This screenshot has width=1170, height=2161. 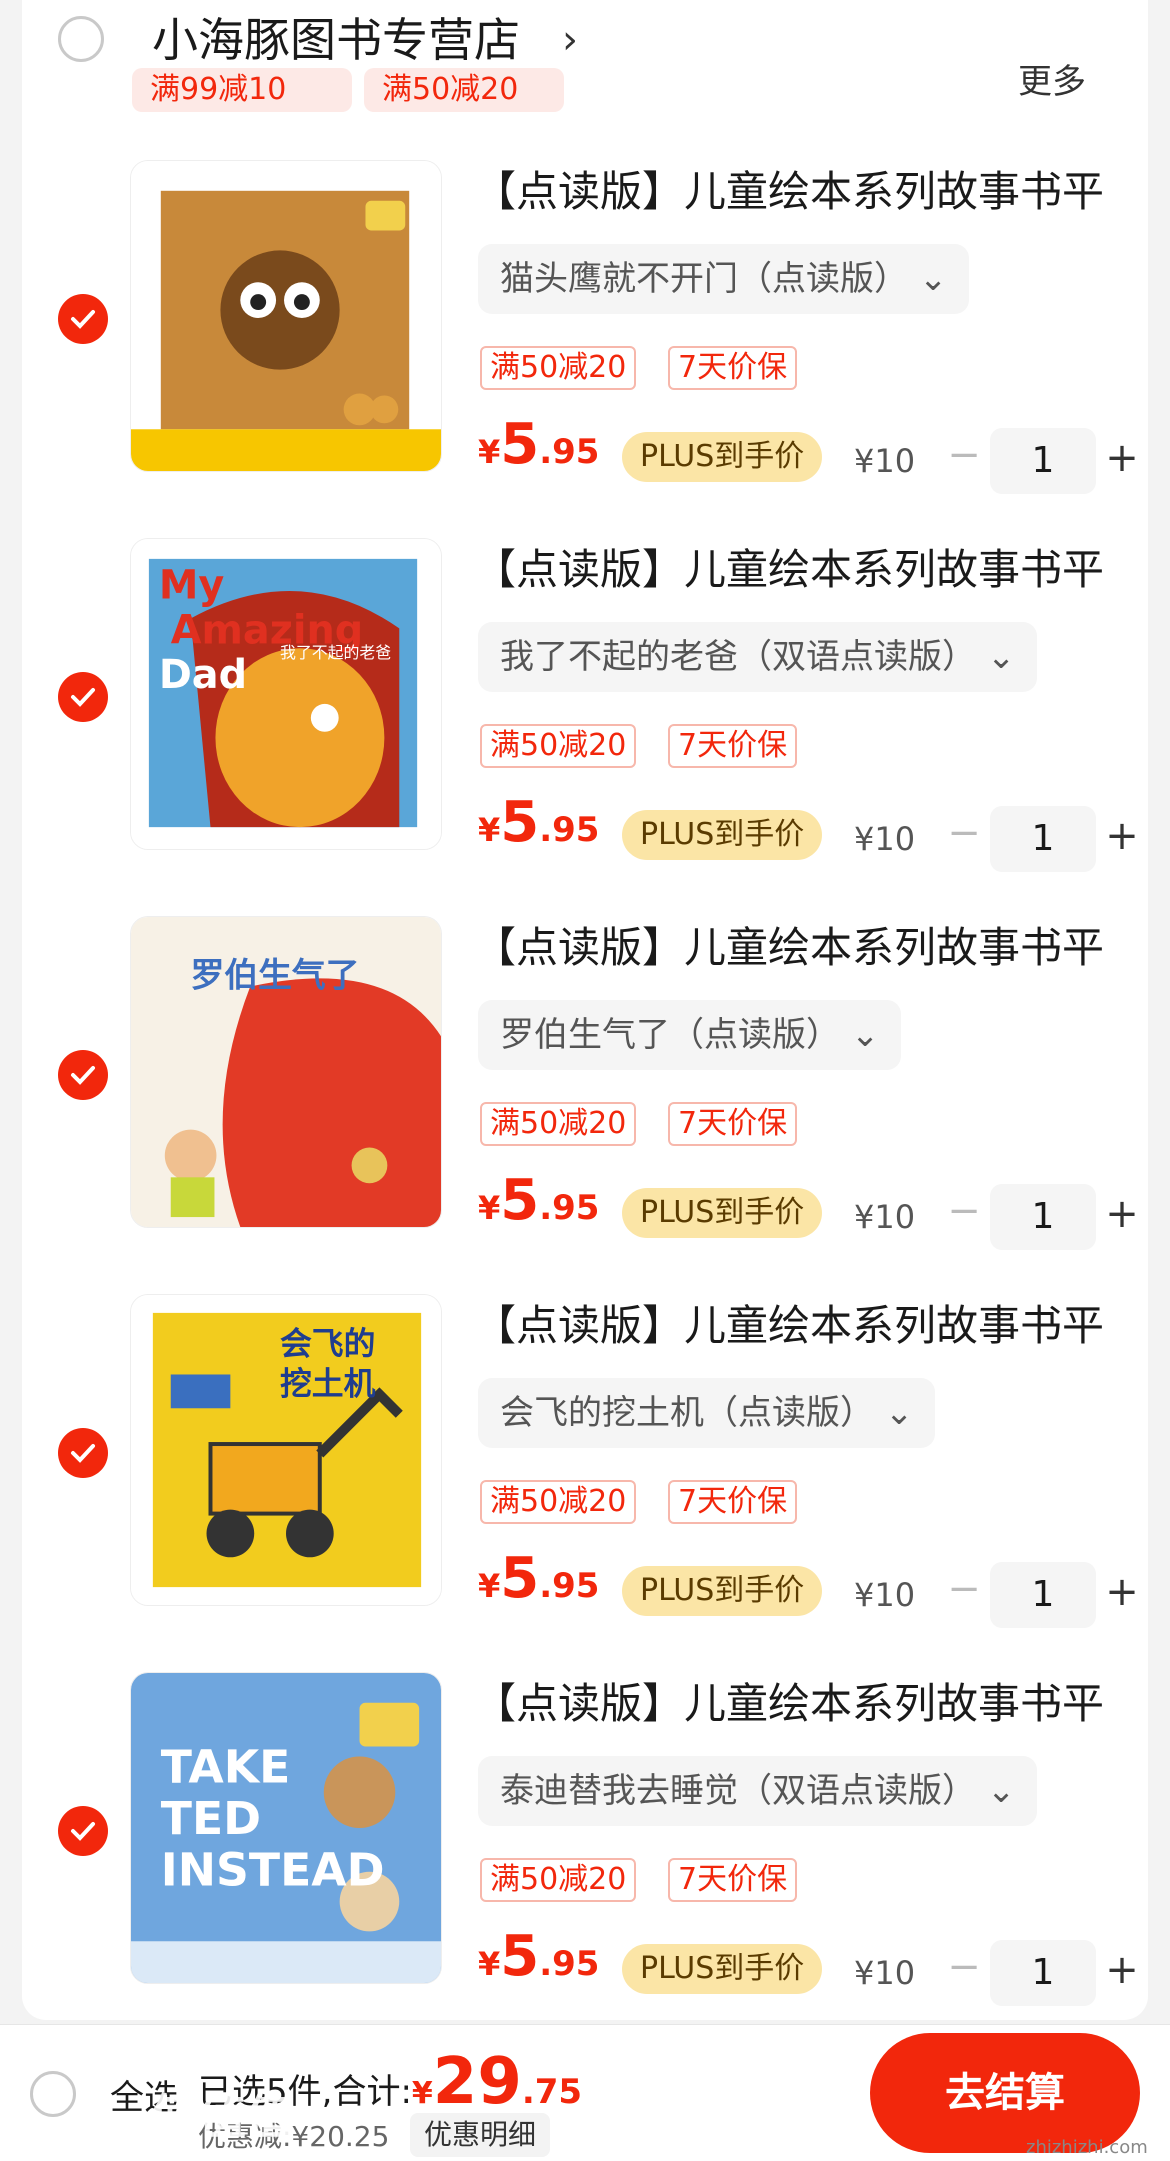 I want to click on shop-name: 小海豚图书专营店, so click(x=336, y=40).